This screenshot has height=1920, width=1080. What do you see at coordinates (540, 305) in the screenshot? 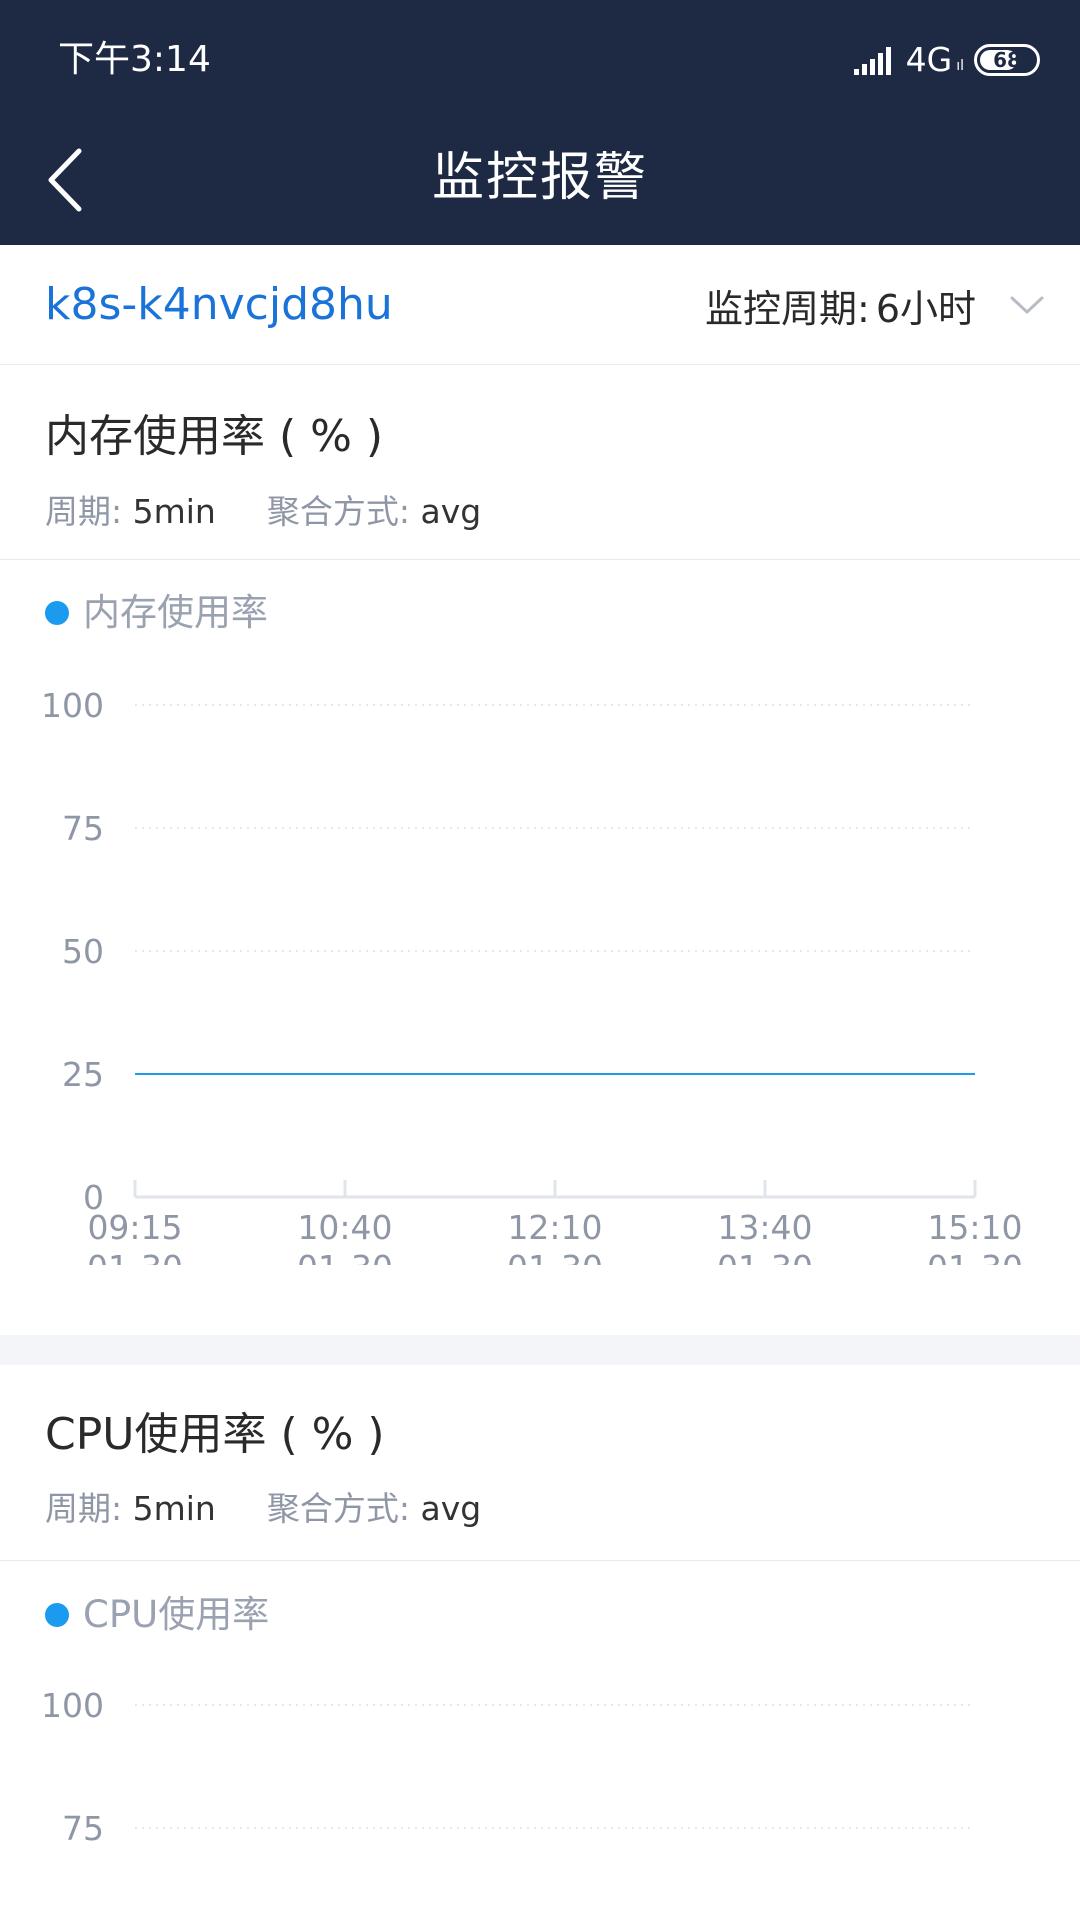
I see `cluster-header: k8s-k4nvcjd8hu 监控周期: 6小时` at bounding box center [540, 305].